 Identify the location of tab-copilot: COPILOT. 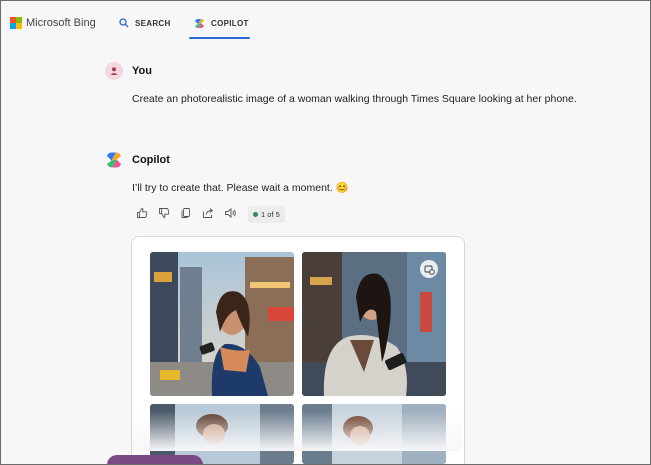
(221, 23).